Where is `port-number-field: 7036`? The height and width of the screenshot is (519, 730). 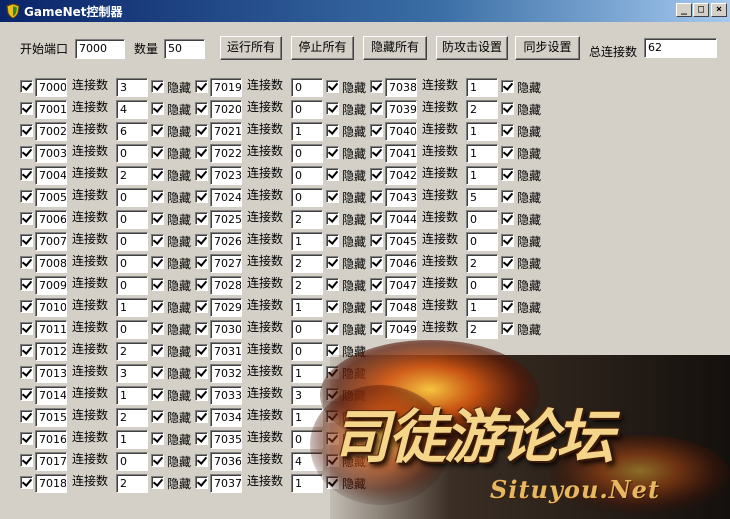 port-number-field: 7036 is located at coordinates (226, 461).